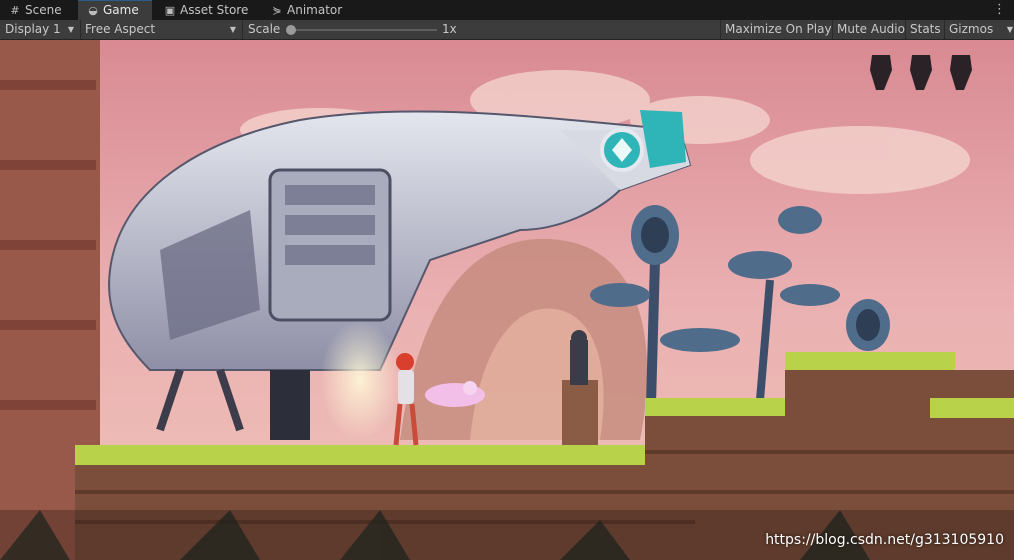  Describe the element at coordinates (971, 29) in the screenshot. I see `gizmos-dropdown-label: Gizmos` at that location.